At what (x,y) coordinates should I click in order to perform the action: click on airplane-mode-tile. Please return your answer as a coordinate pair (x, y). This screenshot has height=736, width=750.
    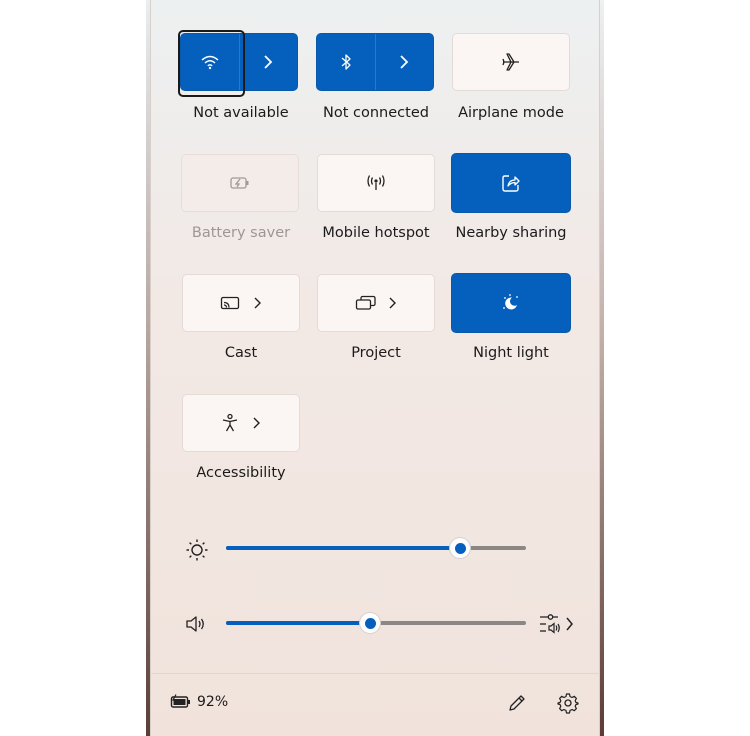
    Looking at the image, I should click on (511, 62).